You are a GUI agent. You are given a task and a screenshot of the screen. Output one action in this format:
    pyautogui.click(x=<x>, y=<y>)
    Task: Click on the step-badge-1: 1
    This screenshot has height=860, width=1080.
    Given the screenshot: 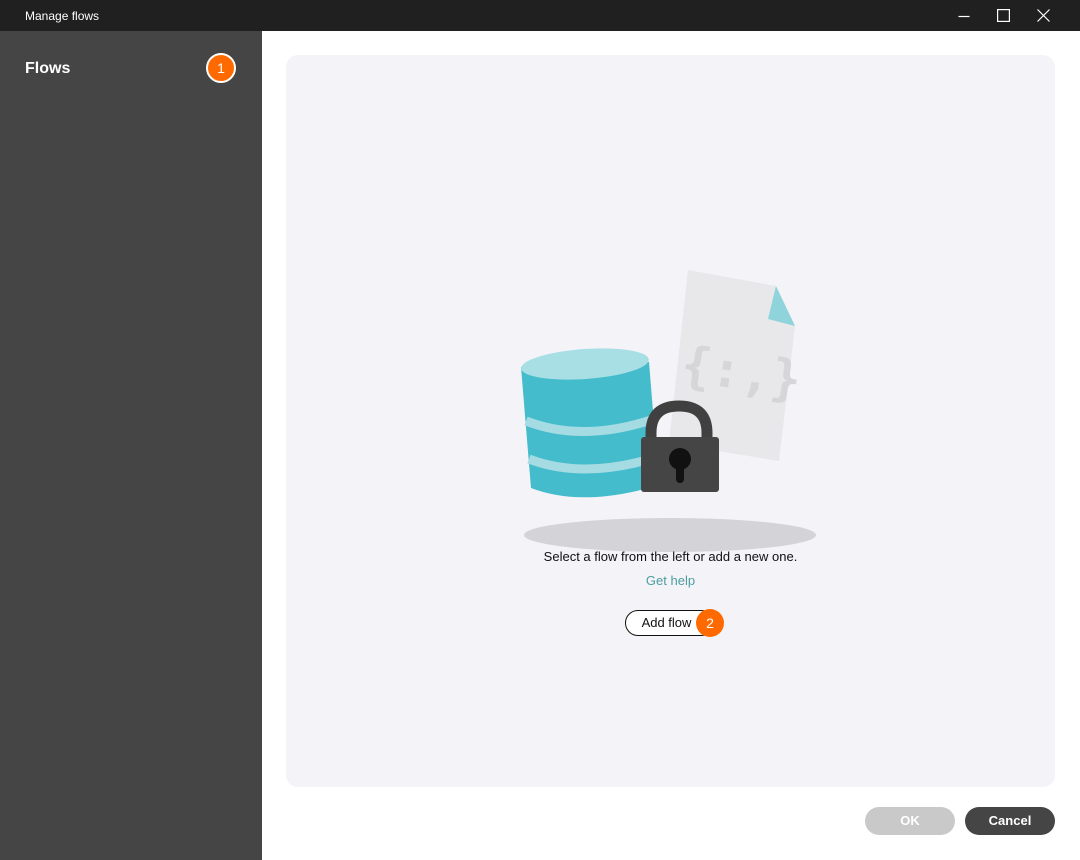 What is the action you would take?
    pyautogui.click(x=221, y=68)
    